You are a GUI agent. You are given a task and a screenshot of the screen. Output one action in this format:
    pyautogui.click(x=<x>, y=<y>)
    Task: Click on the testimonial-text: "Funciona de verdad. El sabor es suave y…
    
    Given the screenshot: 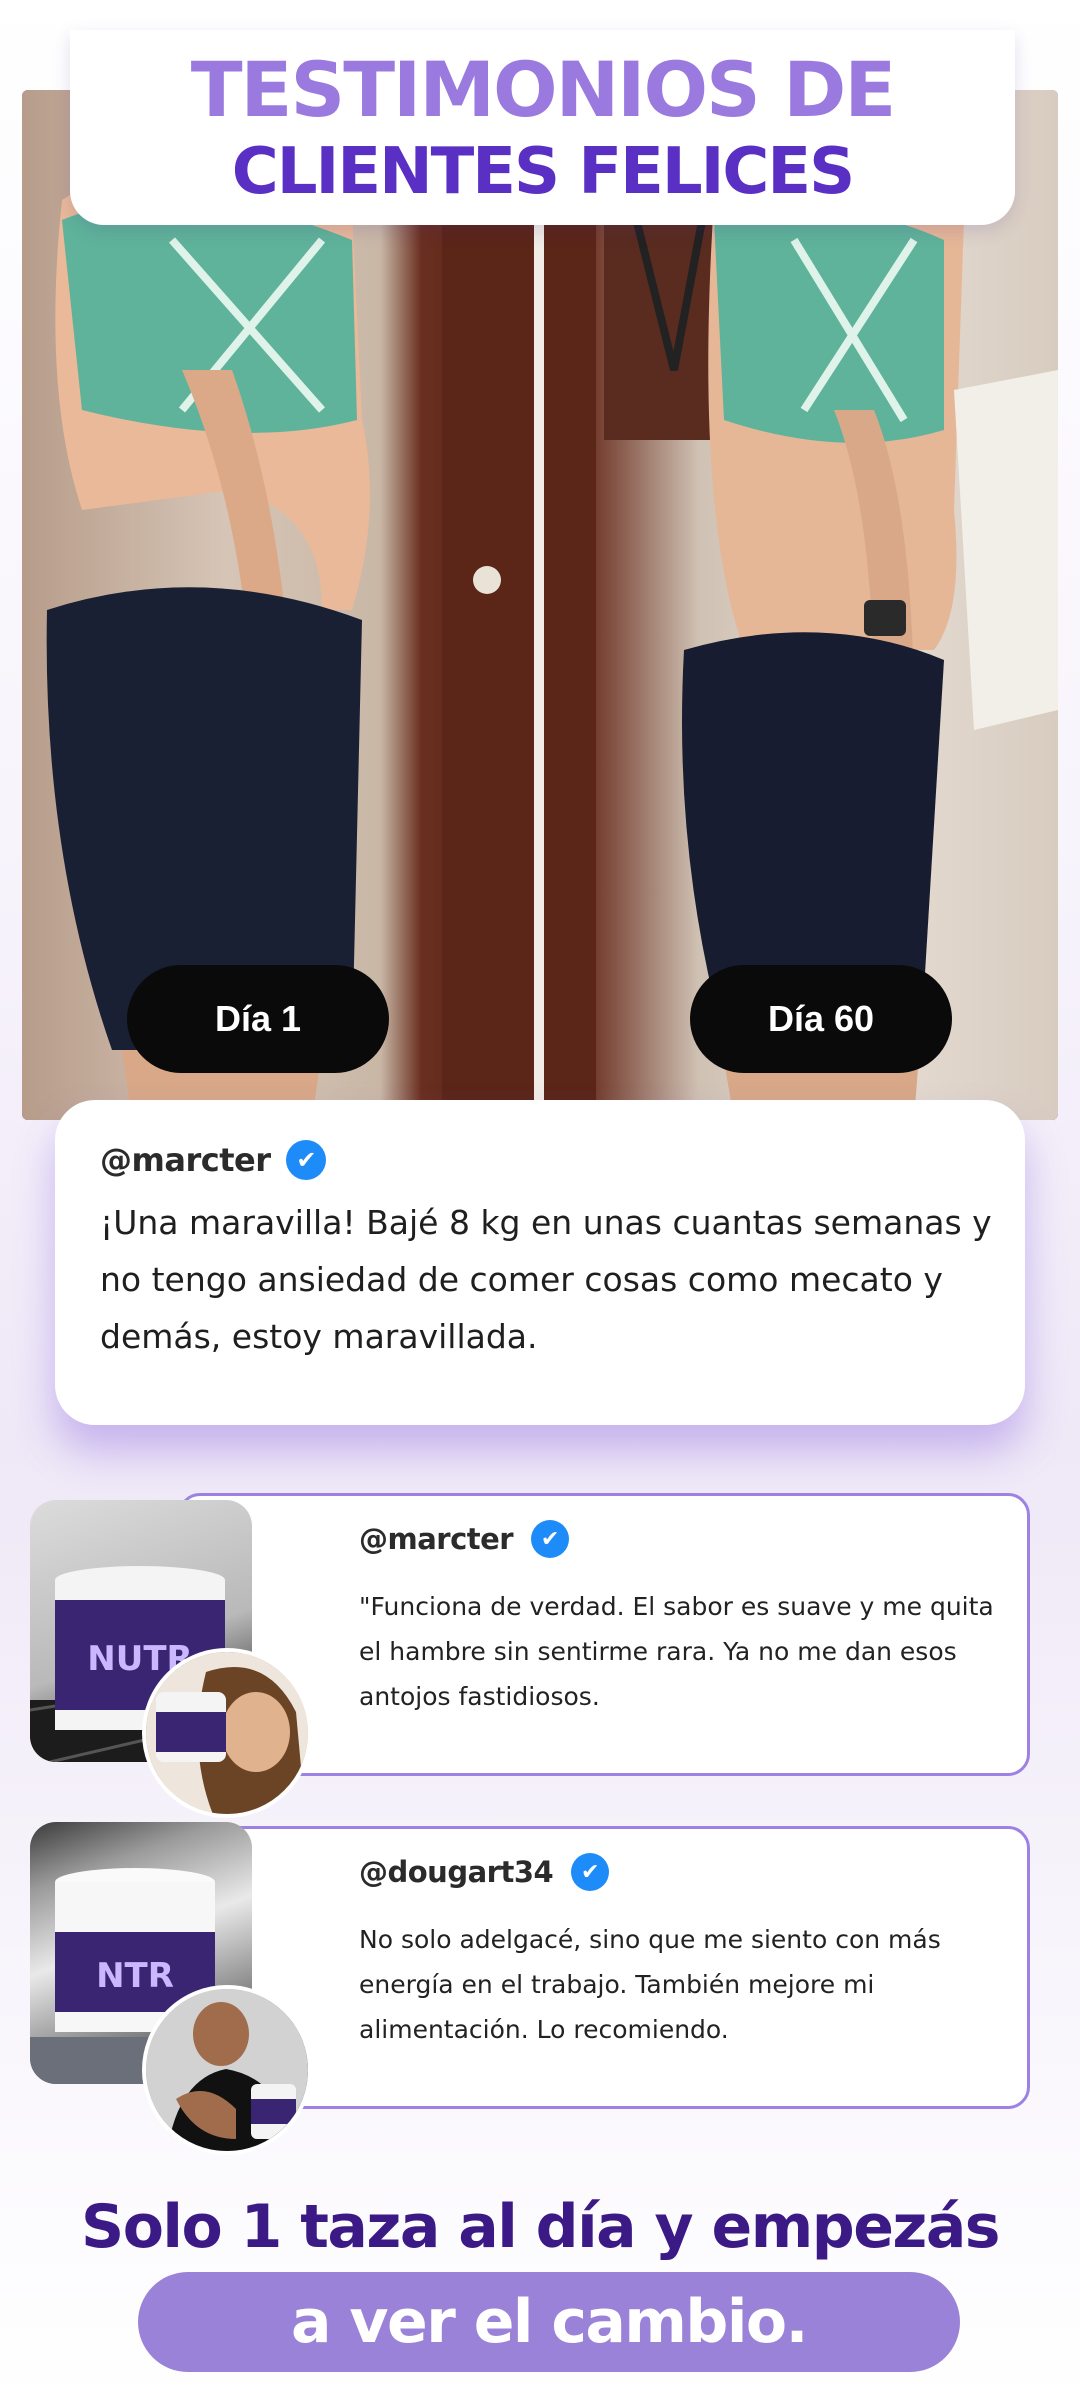 What is the action you would take?
    pyautogui.click(x=676, y=1651)
    